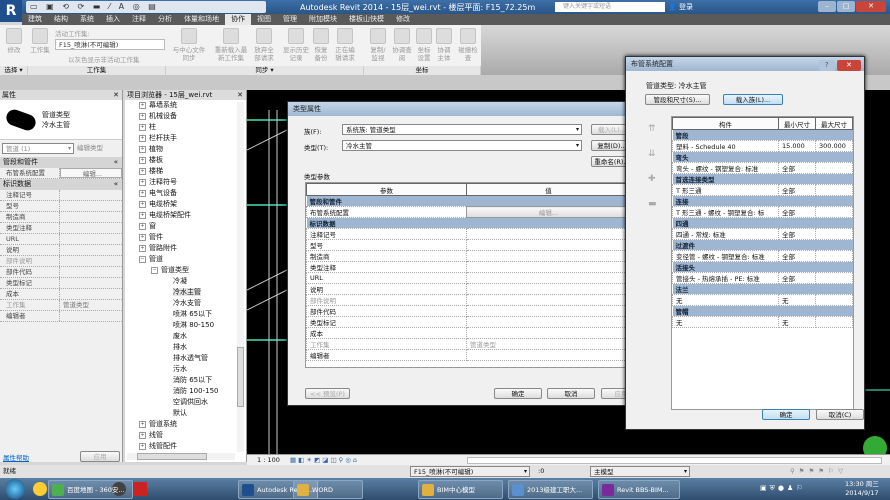 The image size is (890, 500). What do you see at coordinates (61, 272) in the screenshot?
I see `property-row: 部件代码` at bounding box center [61, 272].